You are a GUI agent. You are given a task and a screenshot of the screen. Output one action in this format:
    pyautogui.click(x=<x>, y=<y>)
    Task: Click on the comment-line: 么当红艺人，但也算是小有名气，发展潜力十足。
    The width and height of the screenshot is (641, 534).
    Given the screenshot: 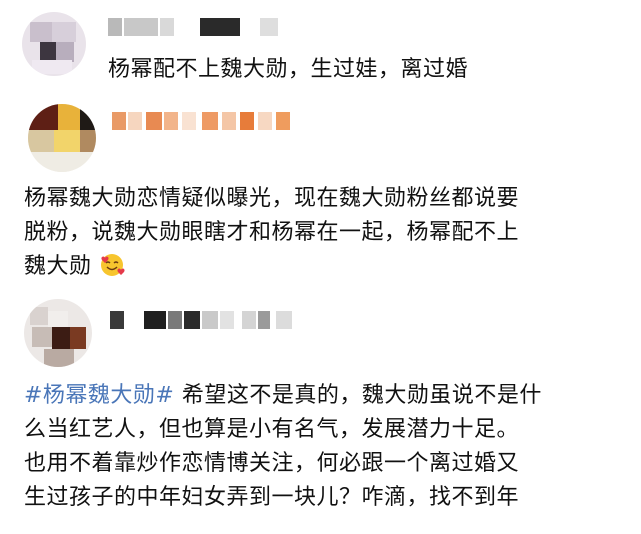 What is the action you would take?
    pyautogui.click(x=272, y=429)
    